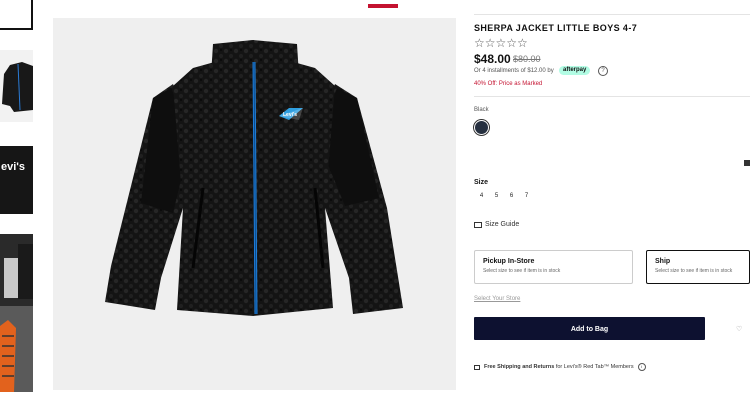 This screenshot has width=750, height=400. What do you see at coordinates (575, 70) in the screenshot?
I see `afterpay-badge: afterpay` at bounding box center [575, 70].